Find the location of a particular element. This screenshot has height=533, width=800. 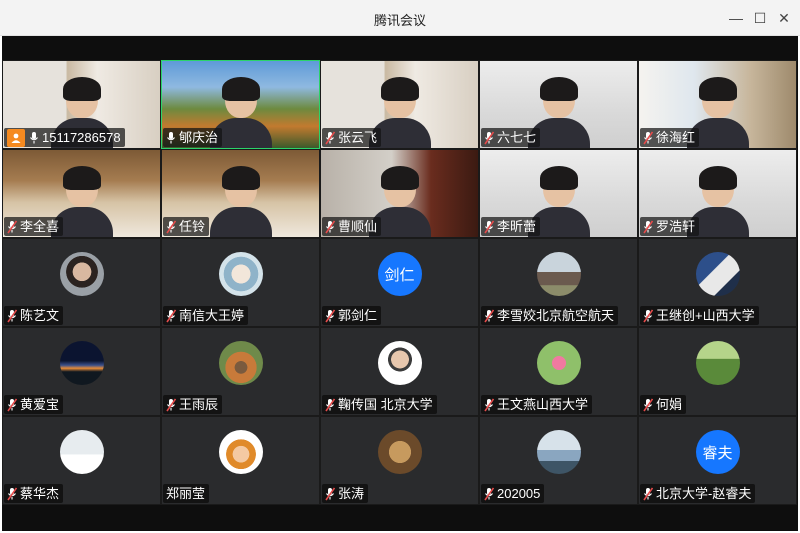

participant-name-label: 王文燕山西大学 is located at coordinates (537, 404).